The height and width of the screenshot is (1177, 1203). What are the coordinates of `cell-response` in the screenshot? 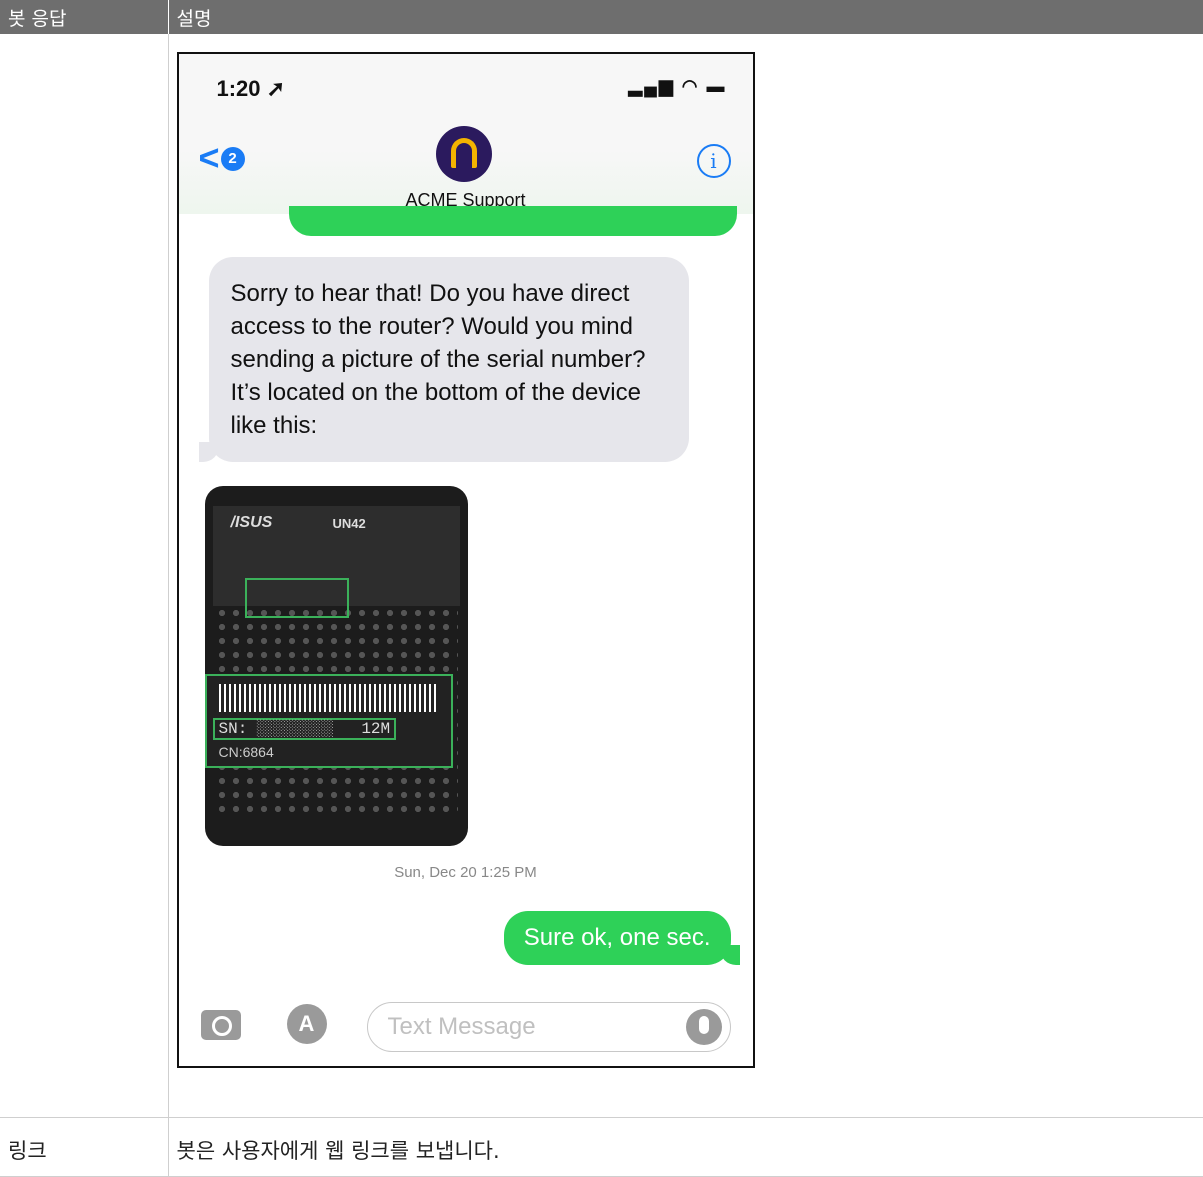 It's located at (84, 576).